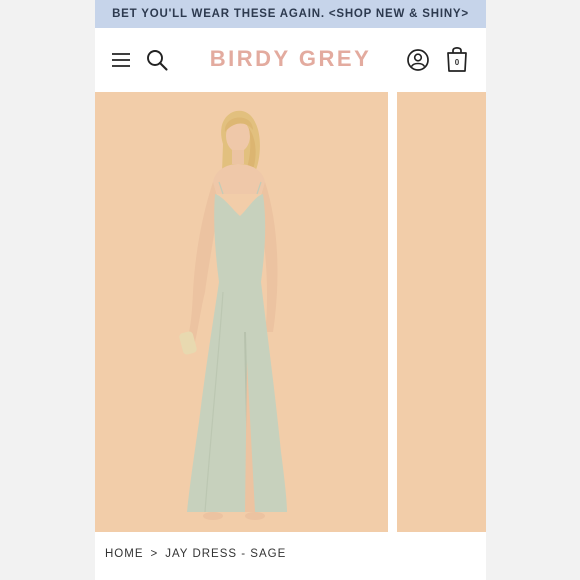 The height and width of the screenshot is (580, 580). Describe the element at coordinates (226, 554) in the screenshot. I see `breadcrumb-current: JAY DRESS - SAGE` at that location.